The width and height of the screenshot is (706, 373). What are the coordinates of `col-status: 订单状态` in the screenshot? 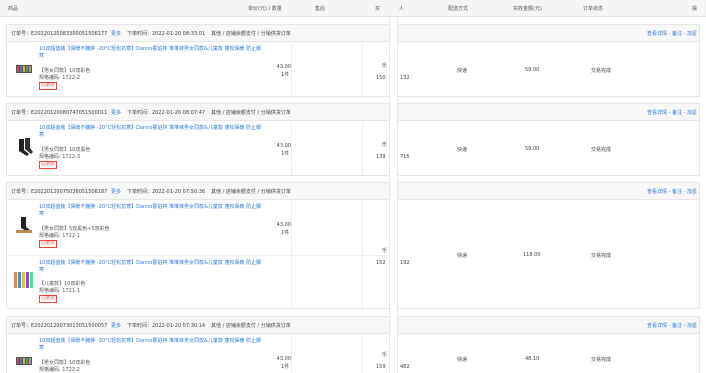 It's located at (593, 9).